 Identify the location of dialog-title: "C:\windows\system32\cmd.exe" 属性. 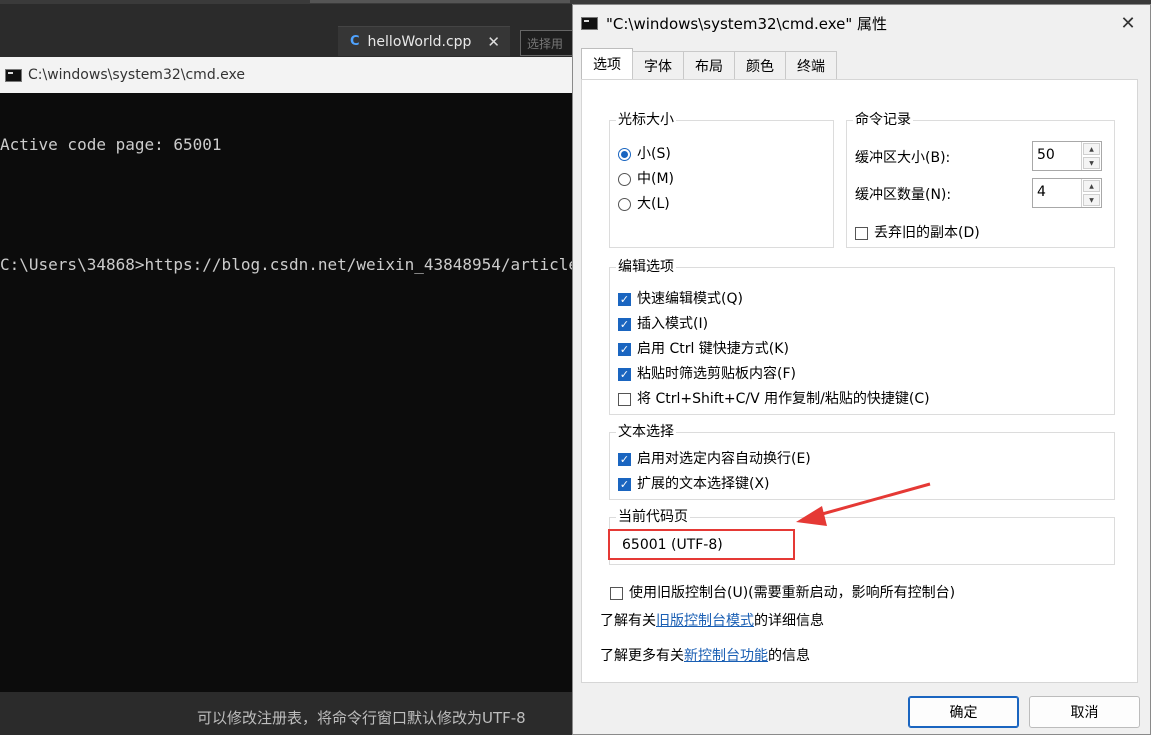
(747, 23).